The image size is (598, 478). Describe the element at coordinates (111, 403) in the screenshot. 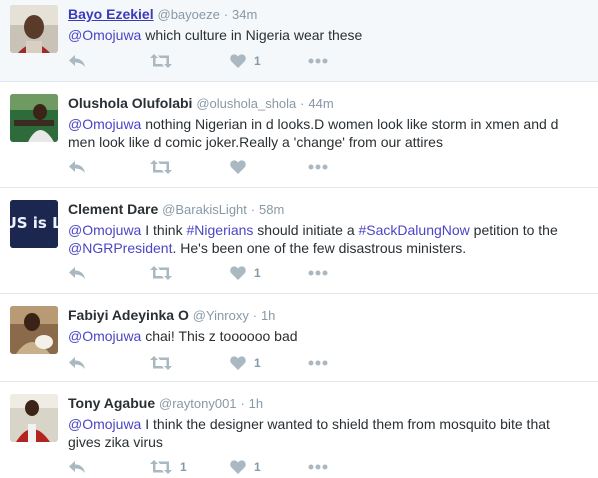

I see `author-name: Tony Agabue` at that location.